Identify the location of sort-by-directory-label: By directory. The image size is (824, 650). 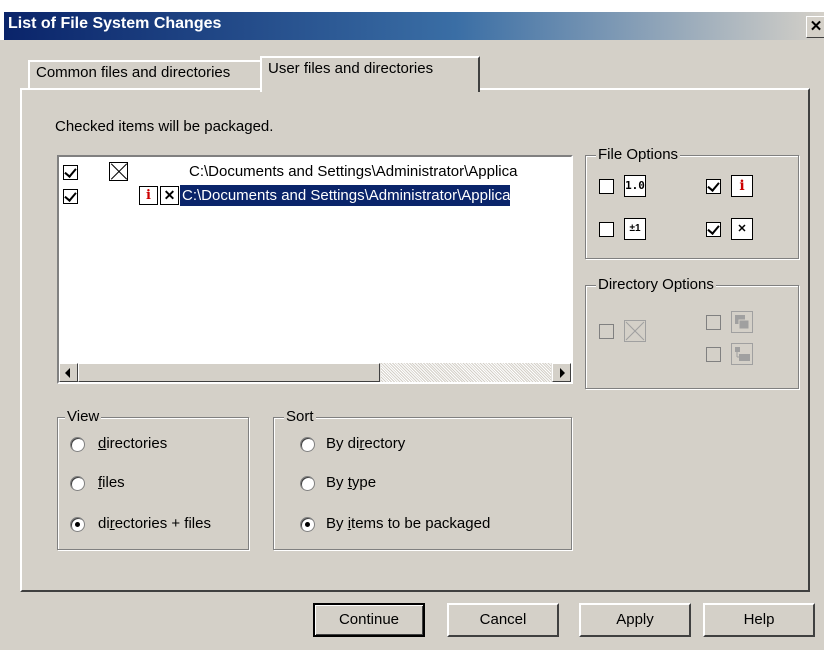
(365, 443).